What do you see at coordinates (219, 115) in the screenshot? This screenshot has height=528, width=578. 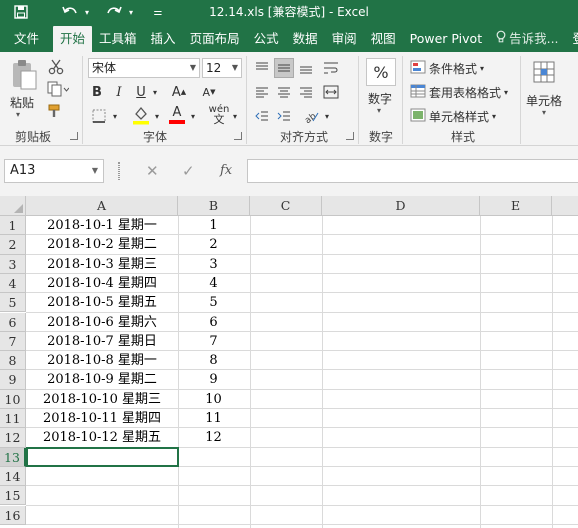 I see `phonetic-guide-icon: wén 文` at bounding box center [219, 115].